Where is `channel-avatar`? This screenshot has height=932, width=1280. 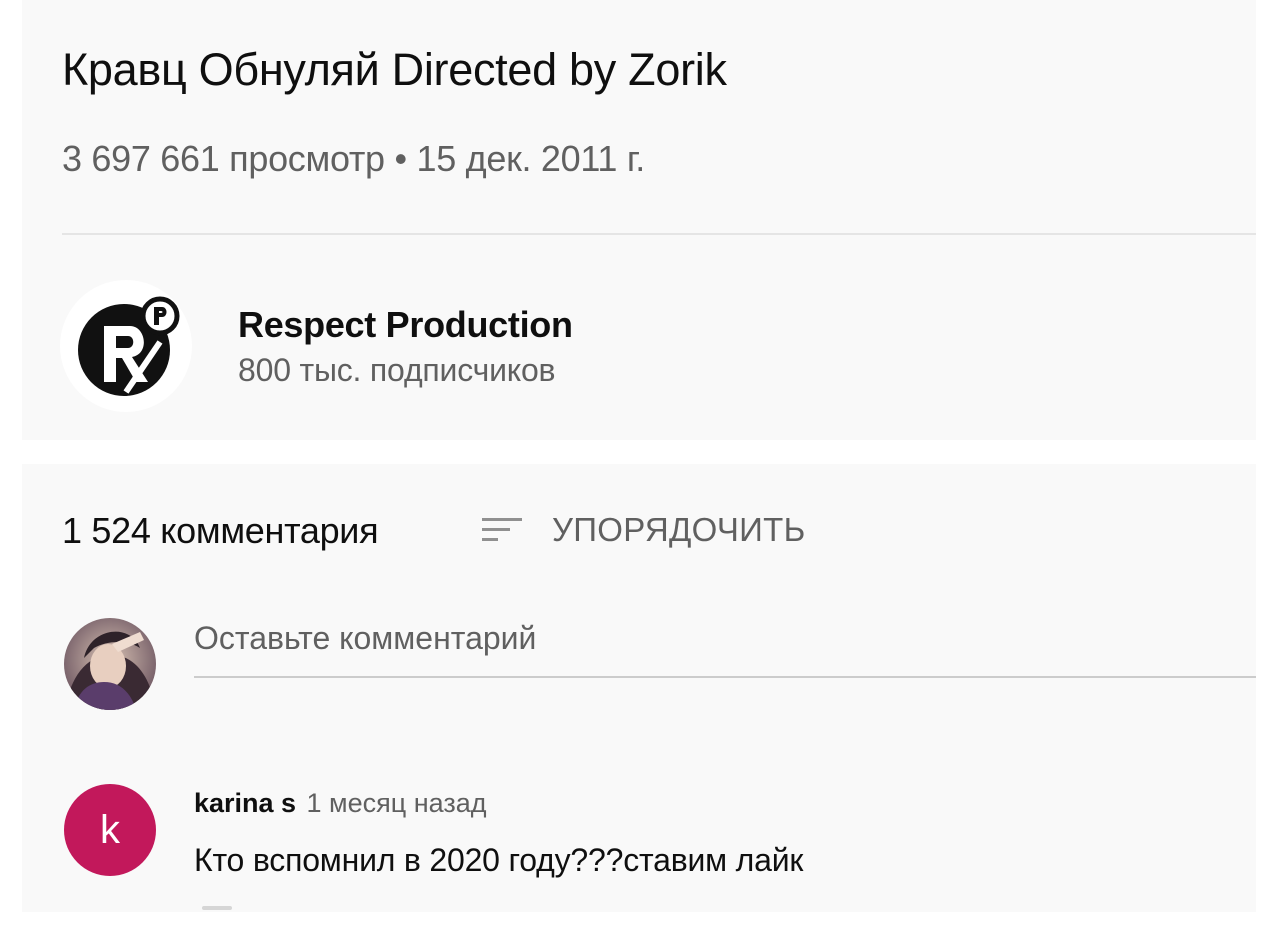
channel-avatar is located at coordinates (126, 346).